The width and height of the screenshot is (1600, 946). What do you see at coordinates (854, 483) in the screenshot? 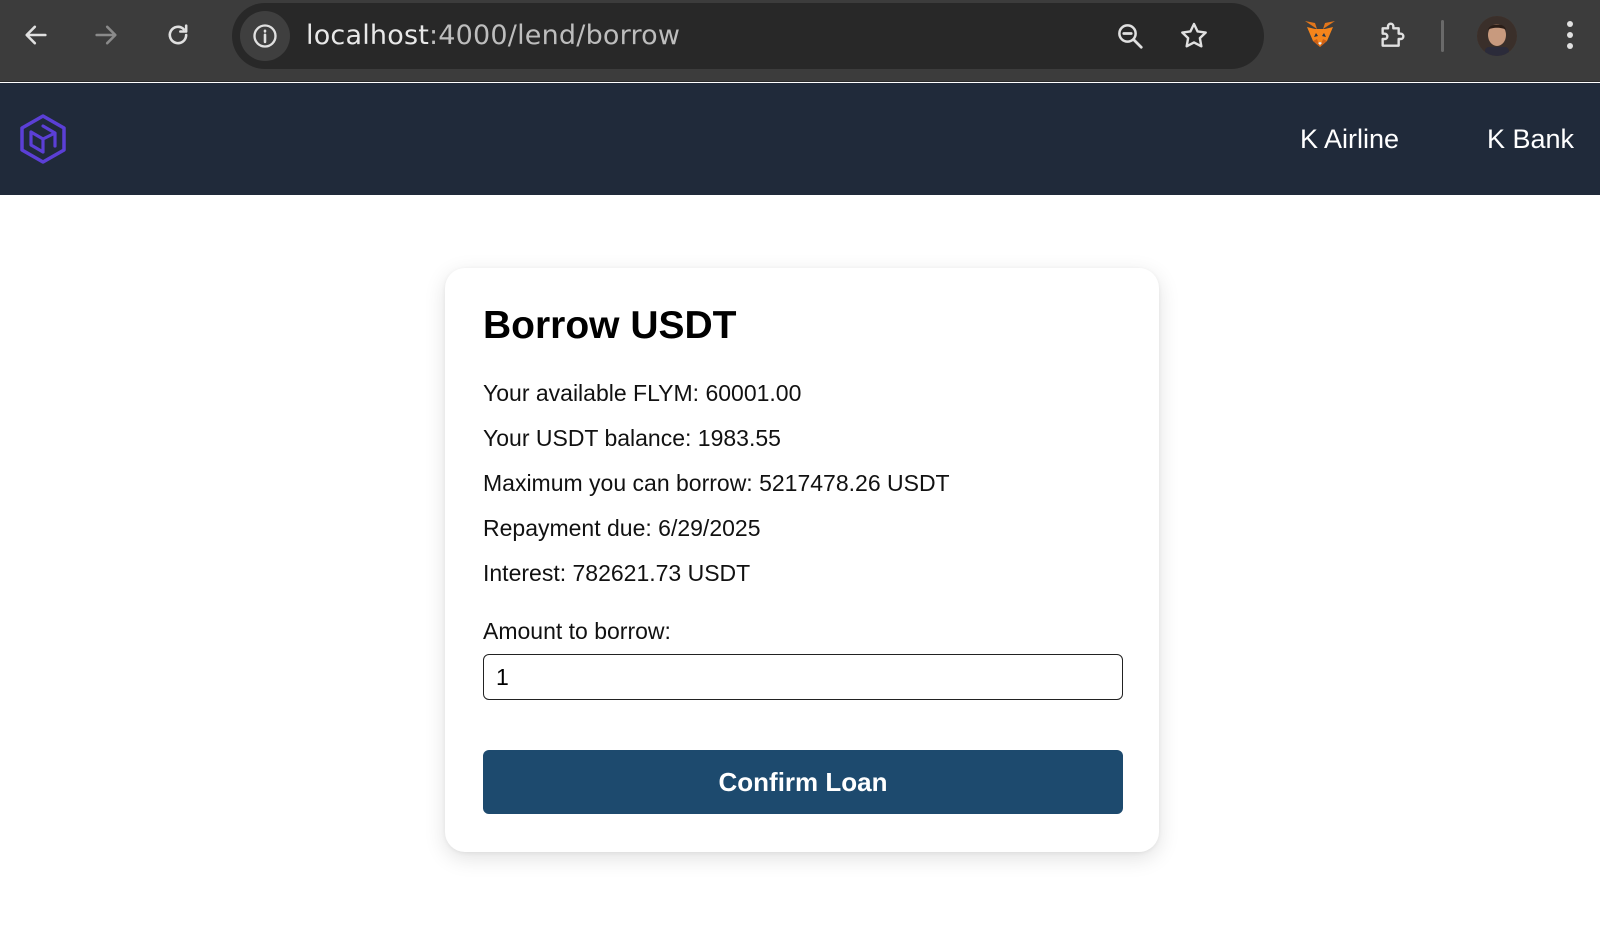
I see `max-borrow-value: 5217478.26 USDT` at bounding box center [854, 483].